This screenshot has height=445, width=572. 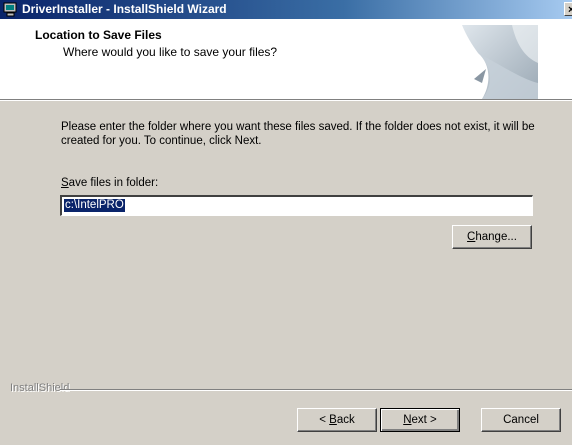 I want to click on save-folder-label: Save files in folder:, so click(x=109, y=183).